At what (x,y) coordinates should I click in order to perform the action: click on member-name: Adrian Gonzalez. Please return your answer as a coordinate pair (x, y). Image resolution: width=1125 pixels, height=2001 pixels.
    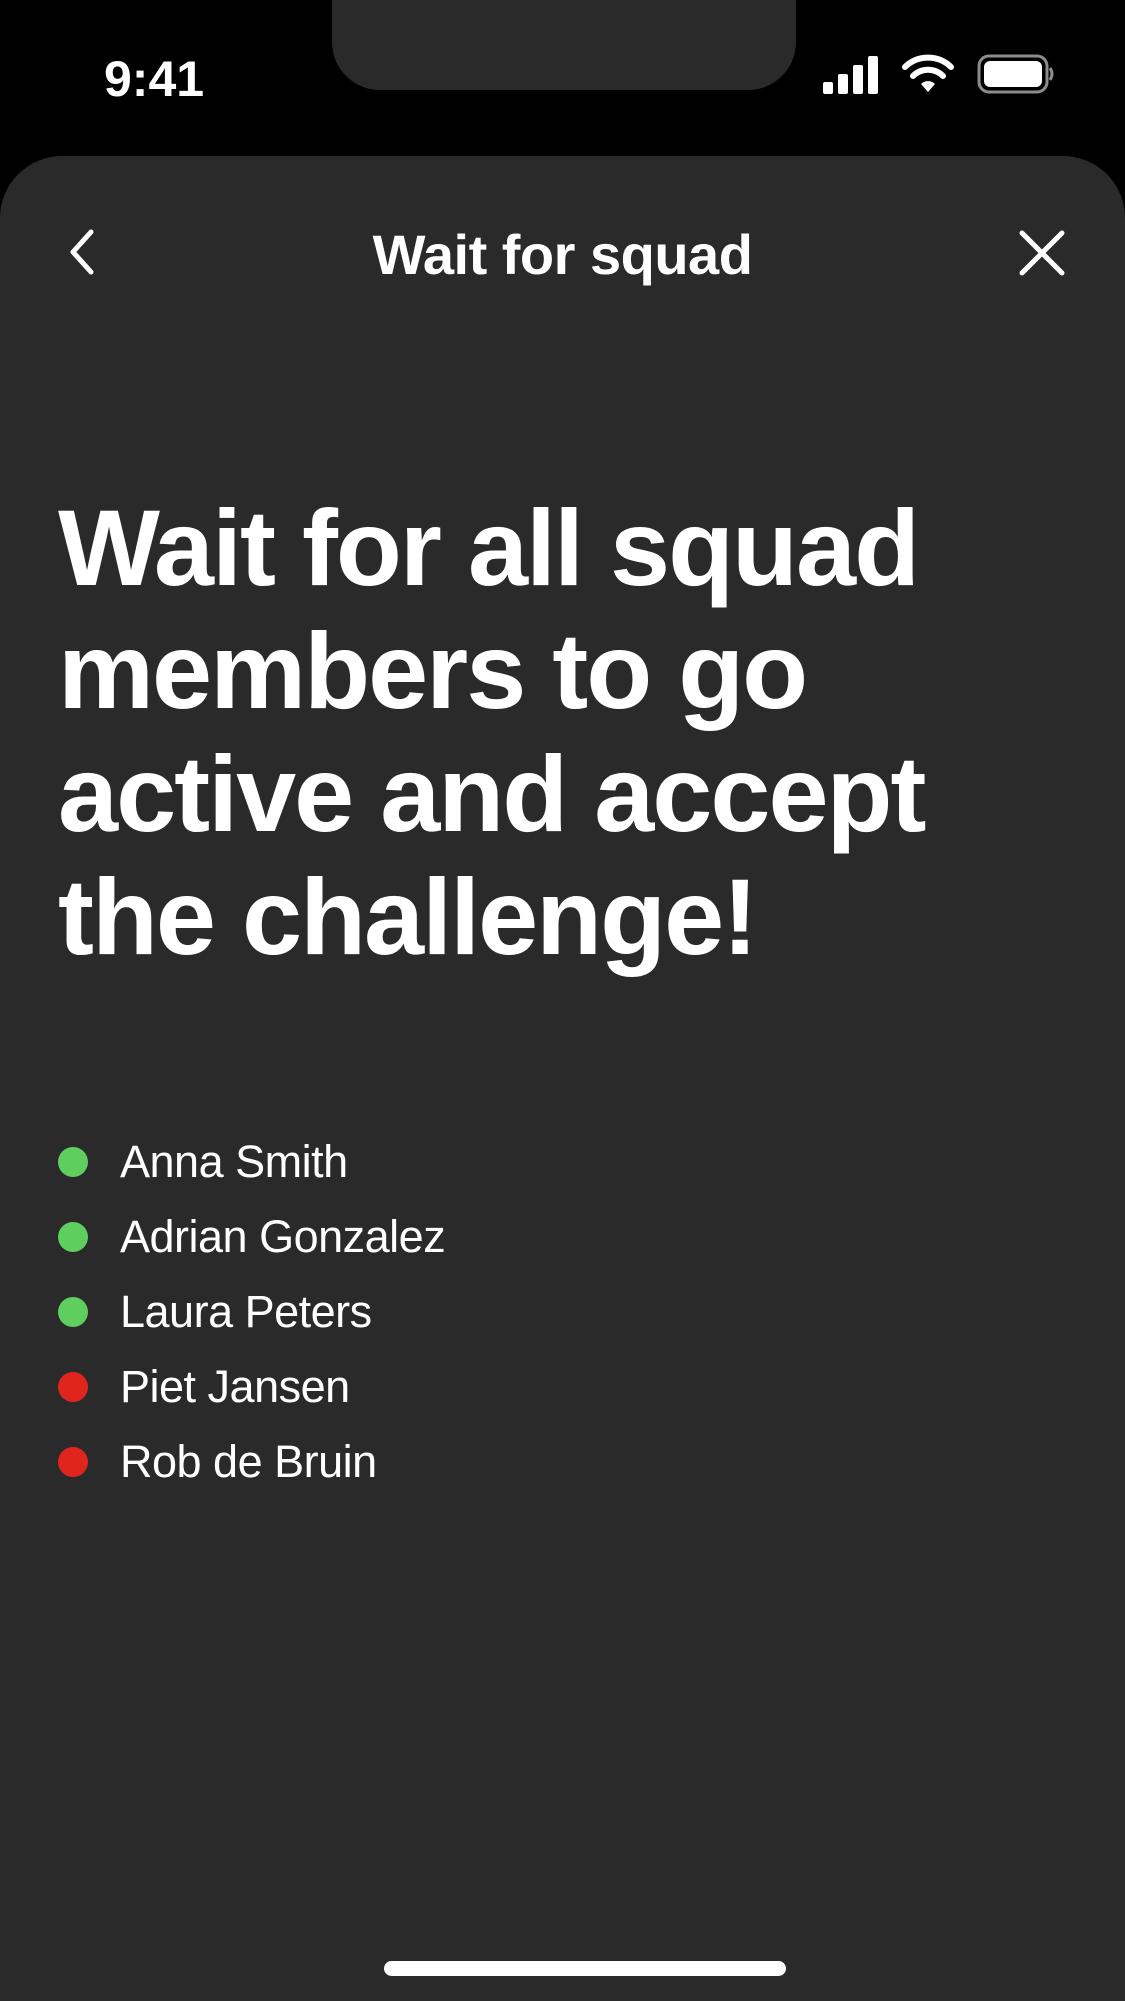
    Looking at the image, I should click on (283, 1236).